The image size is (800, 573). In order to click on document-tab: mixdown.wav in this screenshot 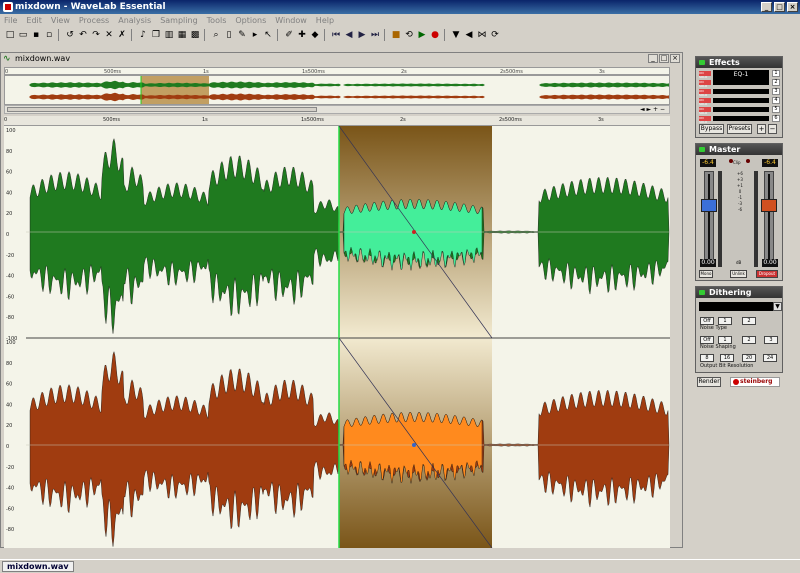, I will do `click(38, 566)`.